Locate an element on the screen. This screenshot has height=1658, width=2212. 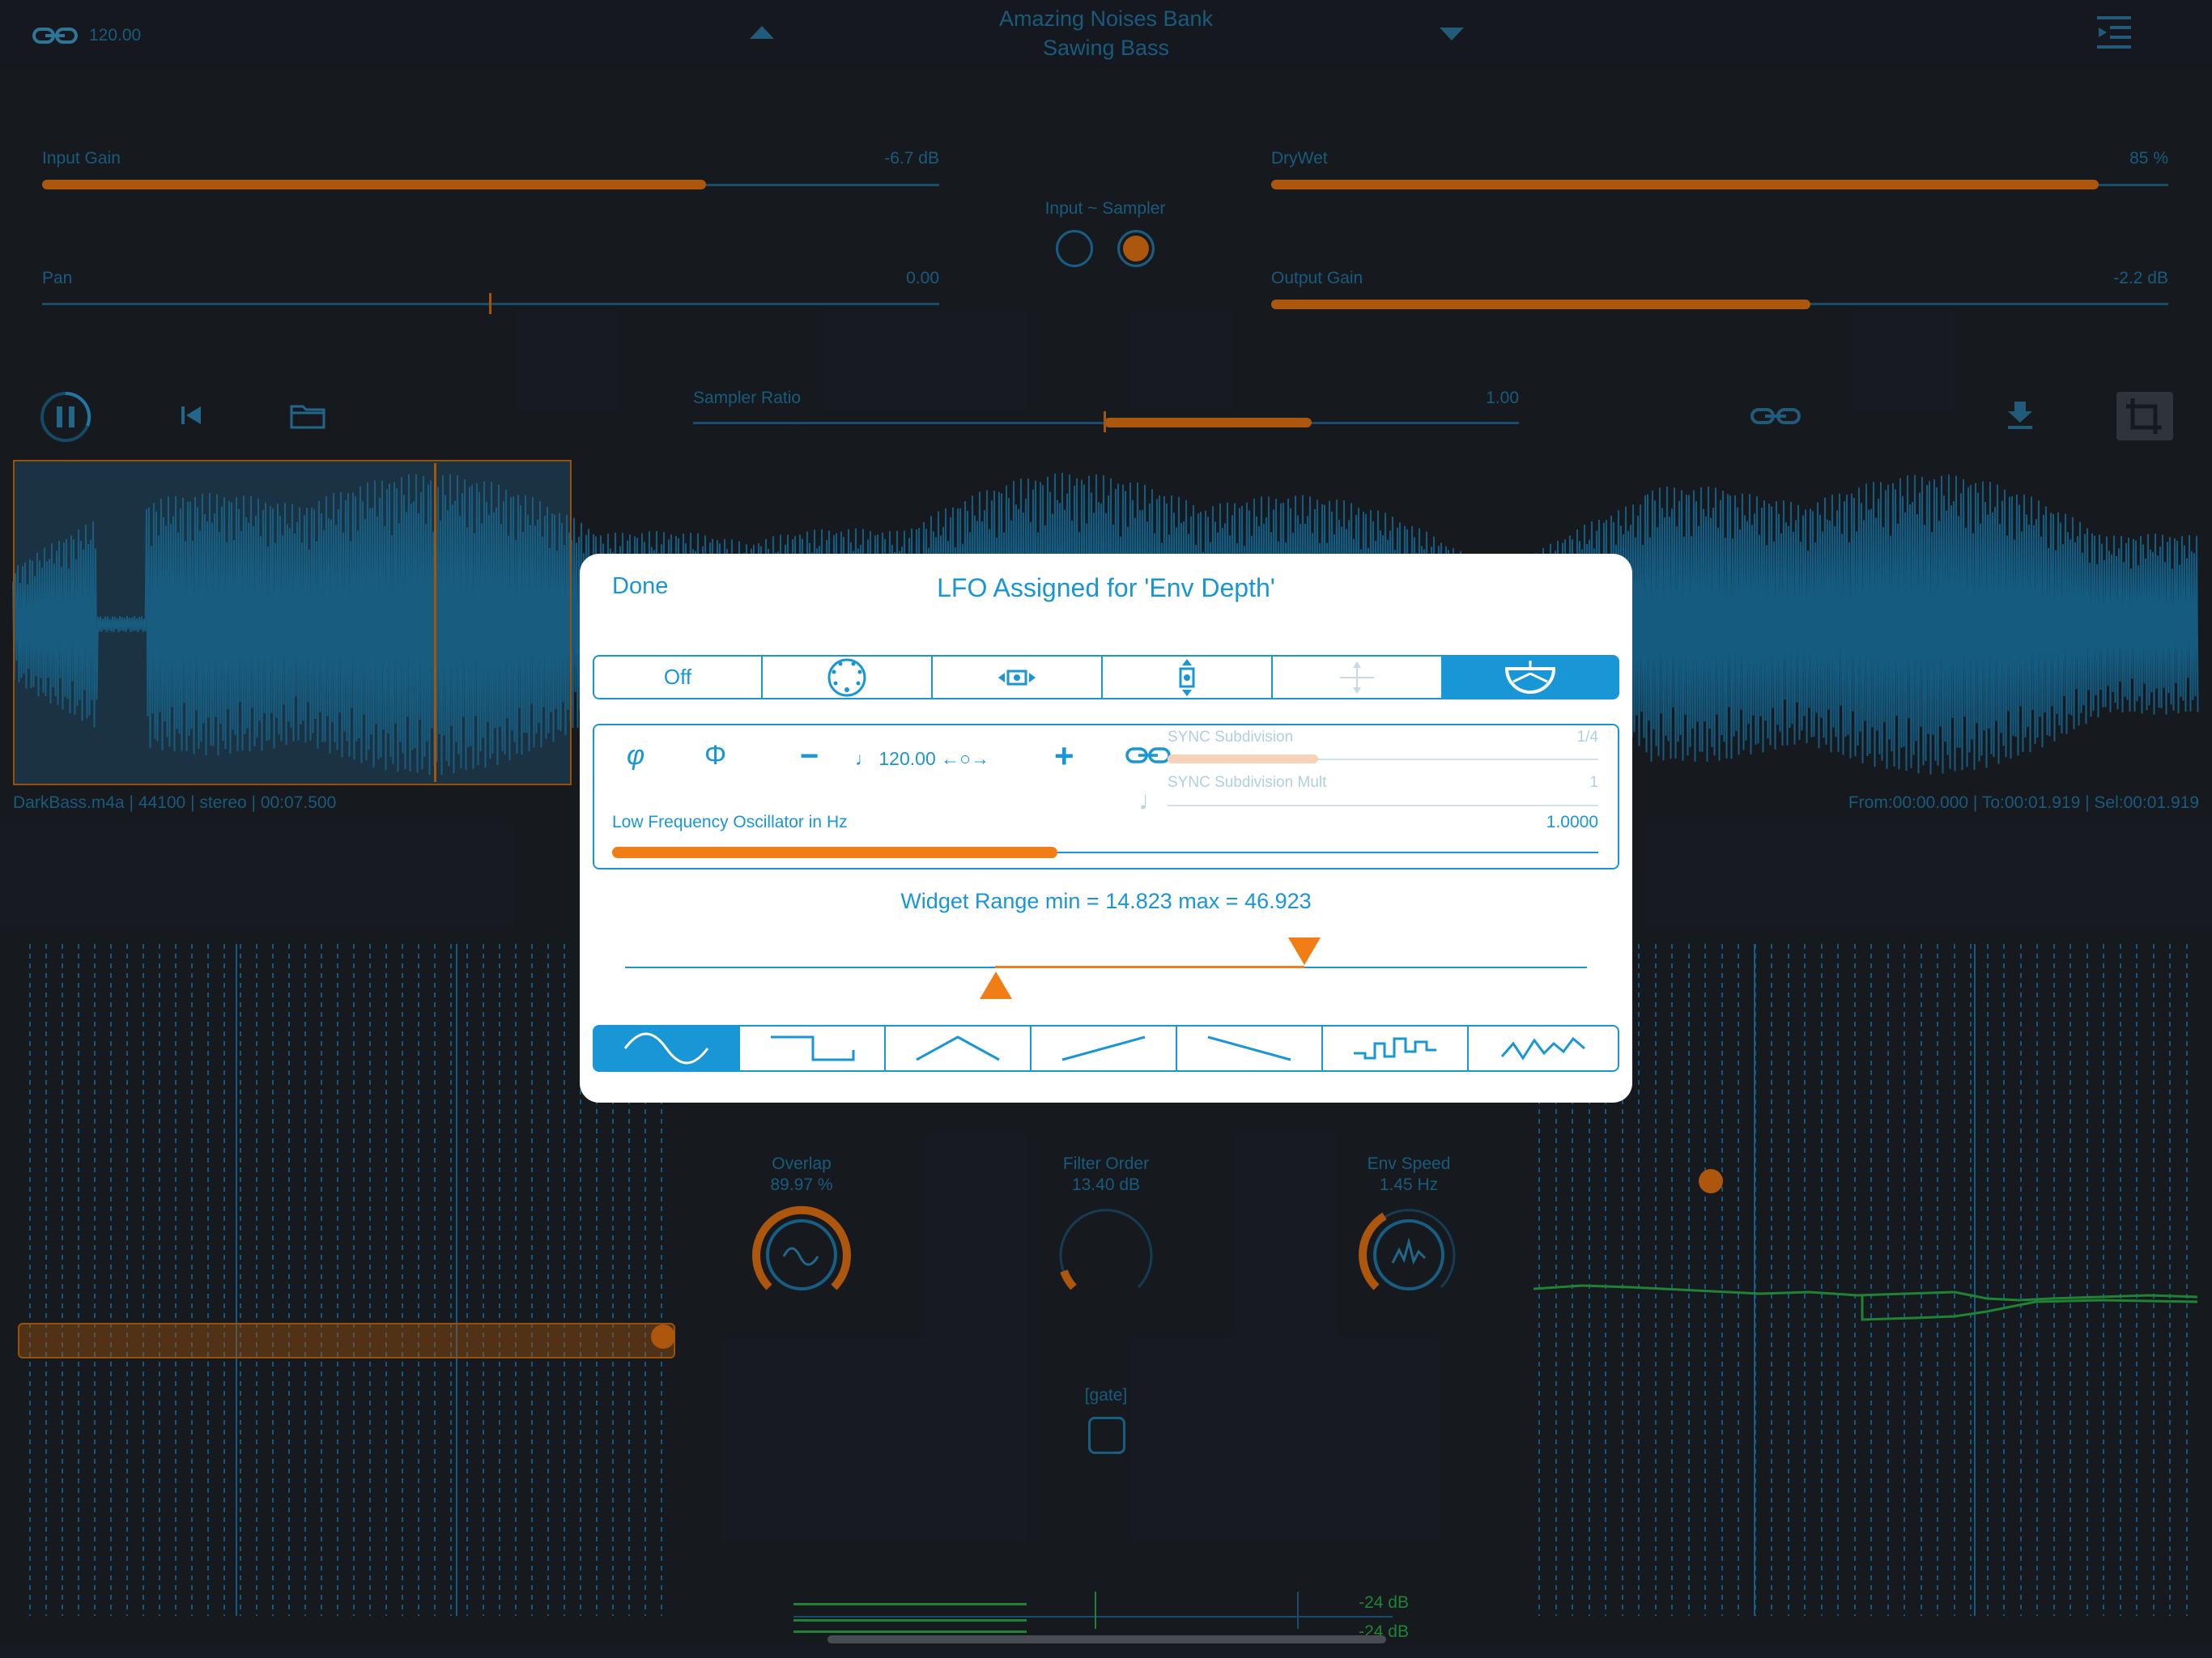
filter-order-value: 13.40 dB is located at coordinates (1106, 1184).